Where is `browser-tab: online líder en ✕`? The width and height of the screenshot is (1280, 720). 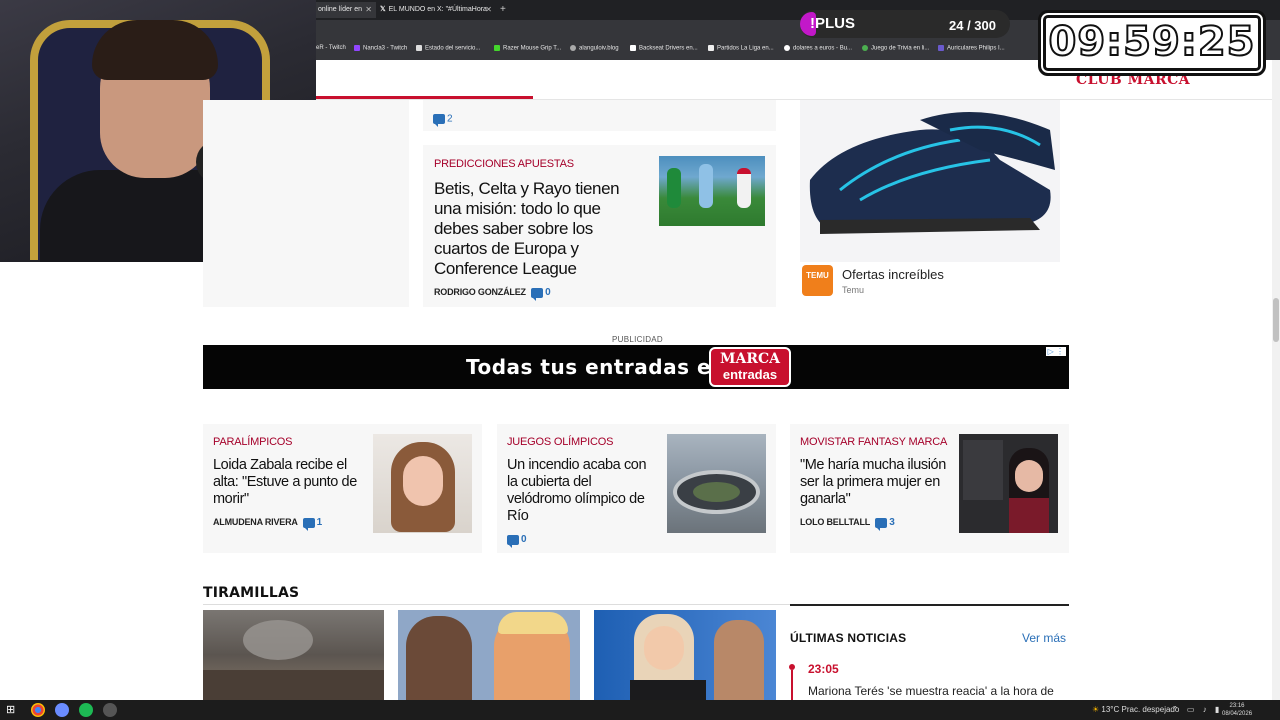
browser-tab: online líder en ✕ is located at coordinates (346, 10).